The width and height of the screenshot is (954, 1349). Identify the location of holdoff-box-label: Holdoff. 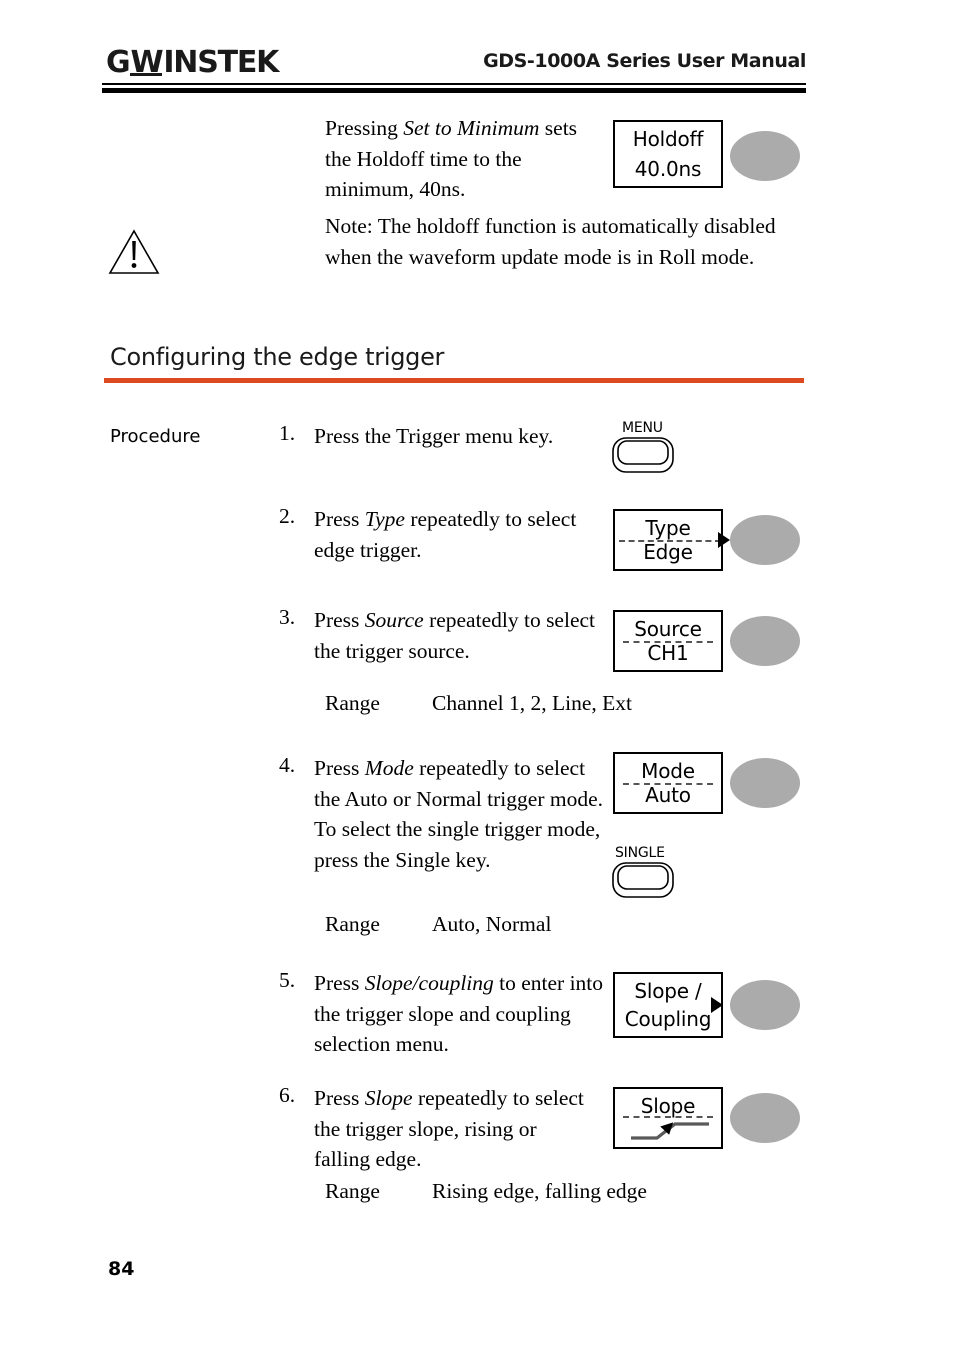
(668, 139).